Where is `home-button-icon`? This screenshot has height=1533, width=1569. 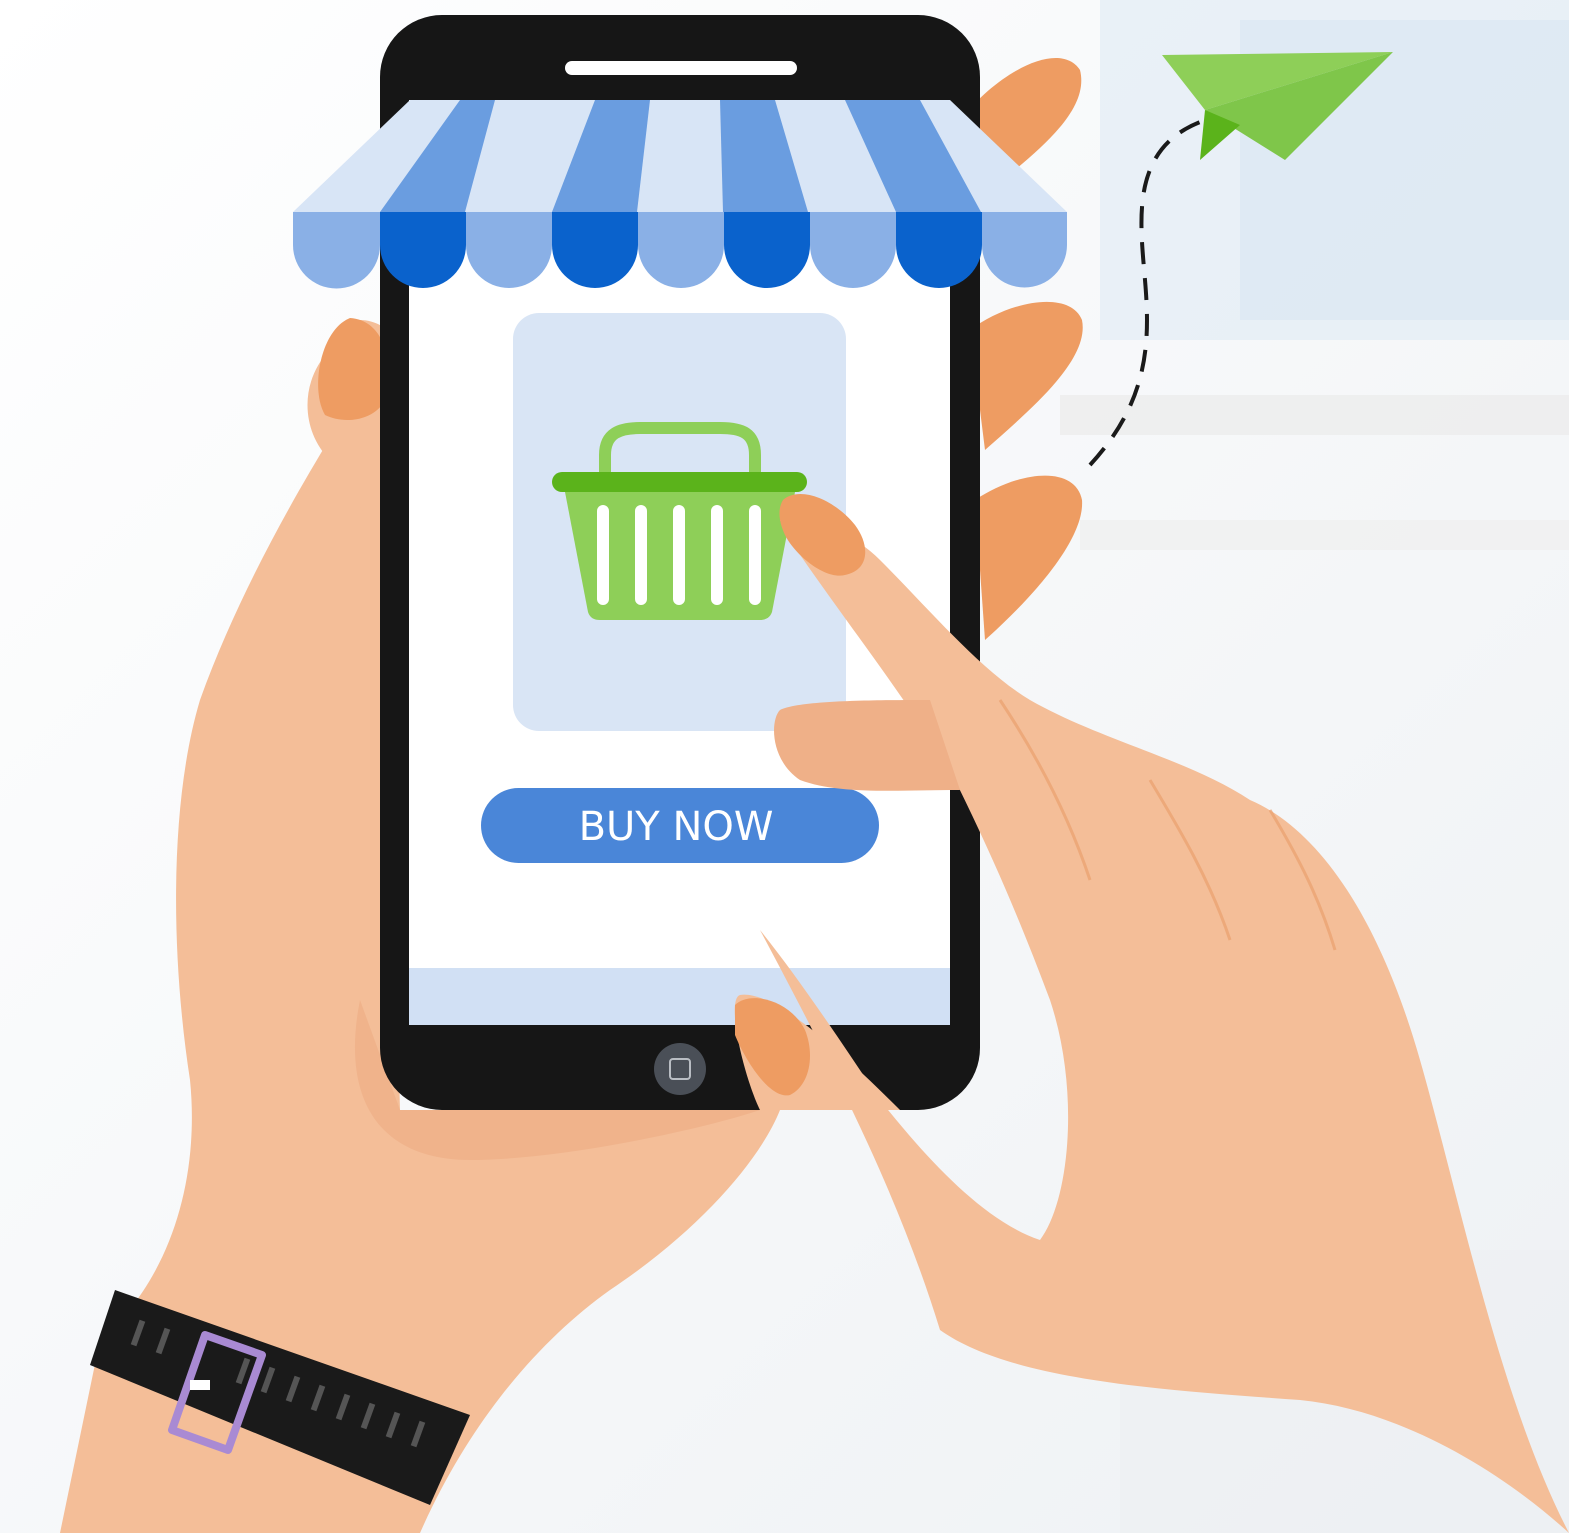 home-button-icon is located at coordinates (680, 1069).